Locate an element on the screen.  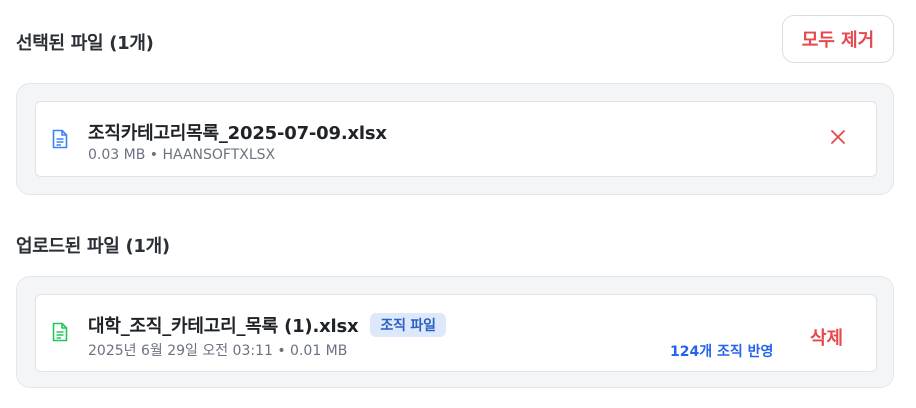
uploaded-file-name-row: 대학_조직_카테고리_목록 (1).xlsx 조직 파일 is located at coordinates (267, 325).